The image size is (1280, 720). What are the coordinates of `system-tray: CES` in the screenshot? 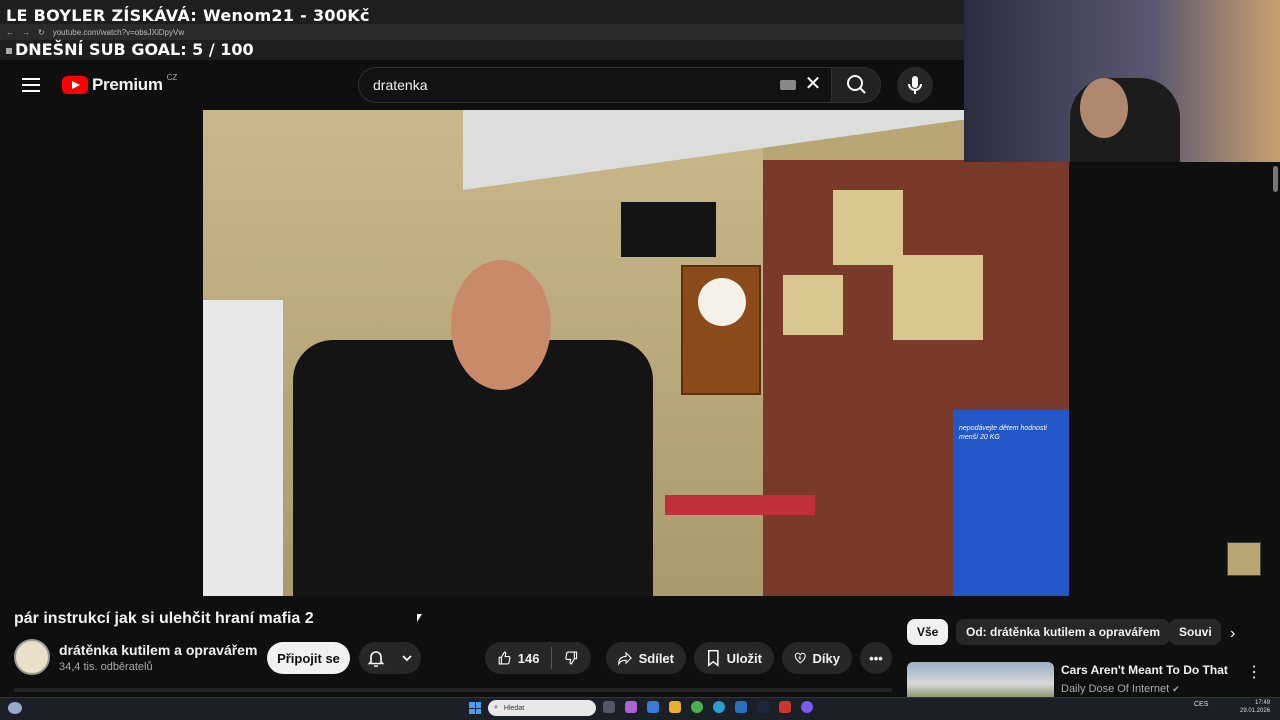 It's located at (1184, 704).